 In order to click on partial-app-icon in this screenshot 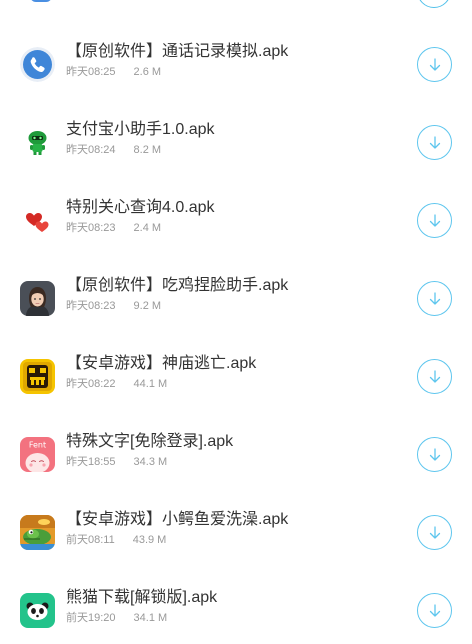, I will do `click(41, 1)`.